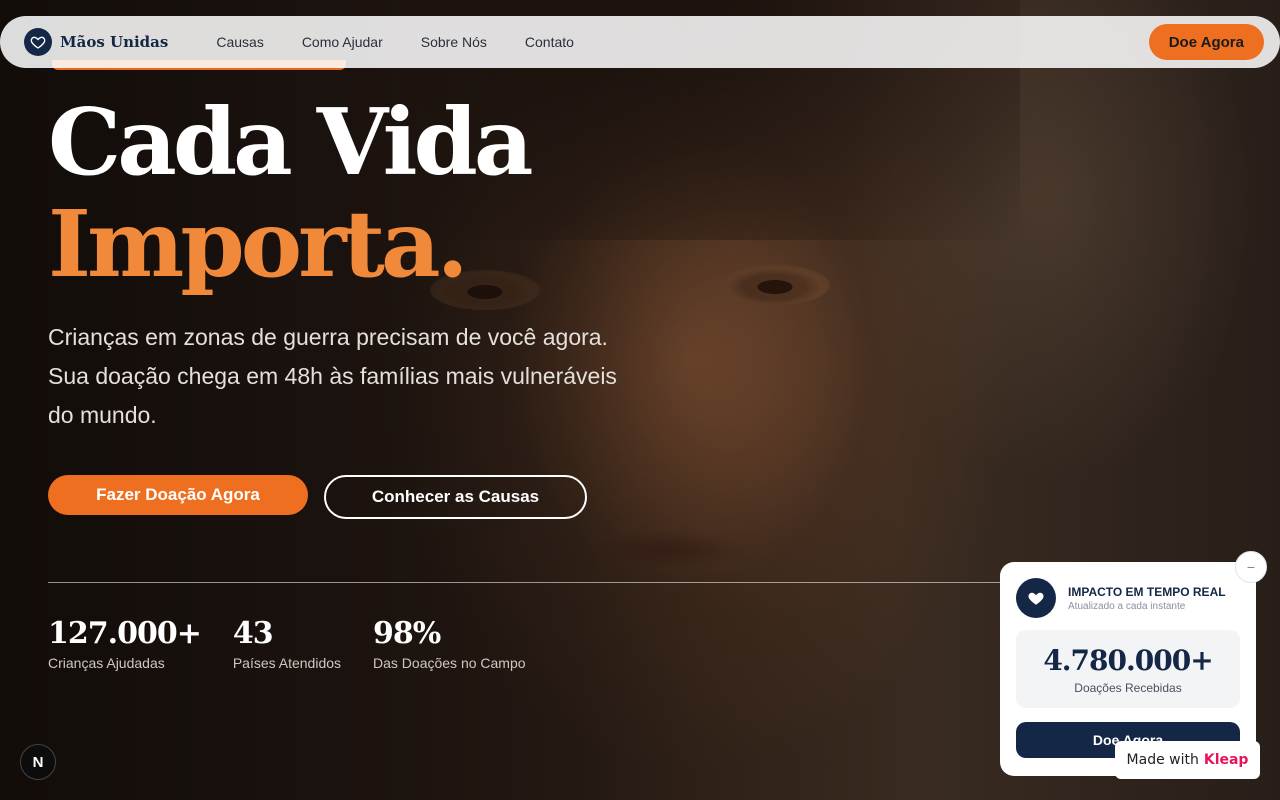  What do you see at coordinates (1147, 591) in the screenshot?
I see `widget-title: IMPACTO EM TEMPO REAL` at bounding box center [1147, 591].